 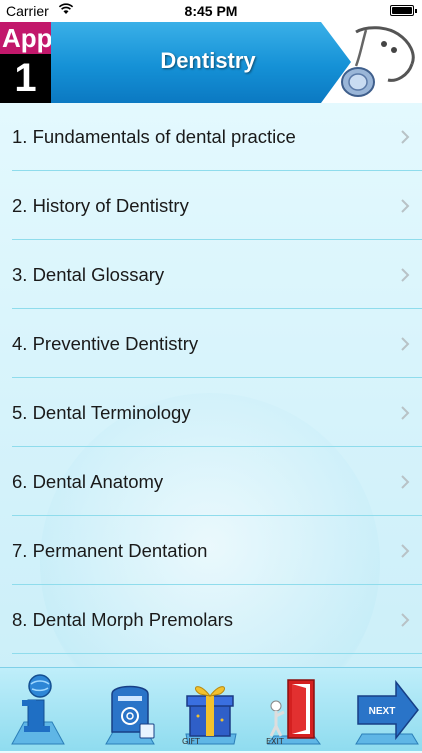 I want to click on list-item-label: 3. Dental Glossary, so click(x=88, y=274).